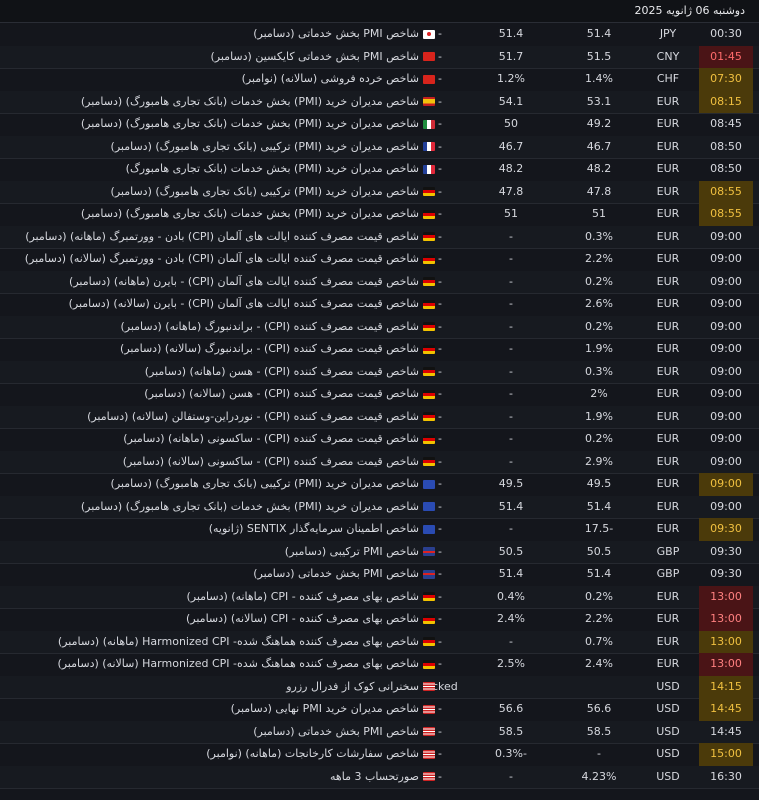  I want to click on event-actual: 2.9%, so click(599, 461).